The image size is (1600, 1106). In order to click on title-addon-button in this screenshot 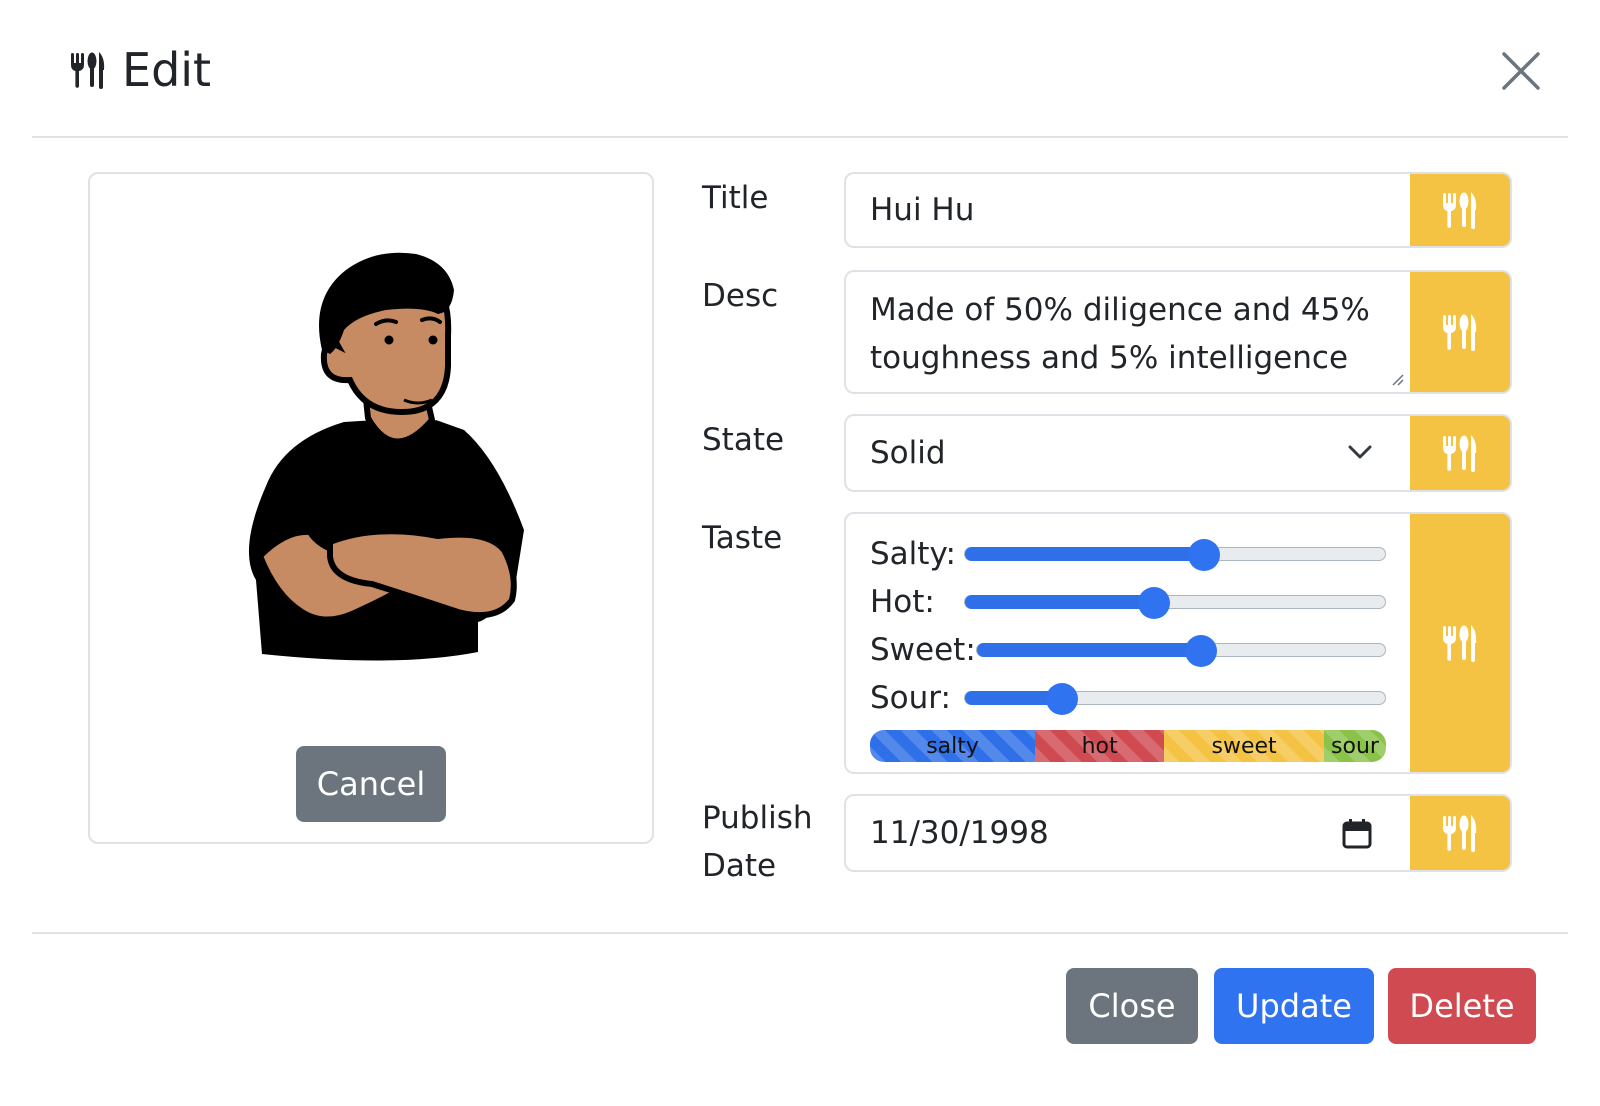, I will do `click(1461, 210)`.